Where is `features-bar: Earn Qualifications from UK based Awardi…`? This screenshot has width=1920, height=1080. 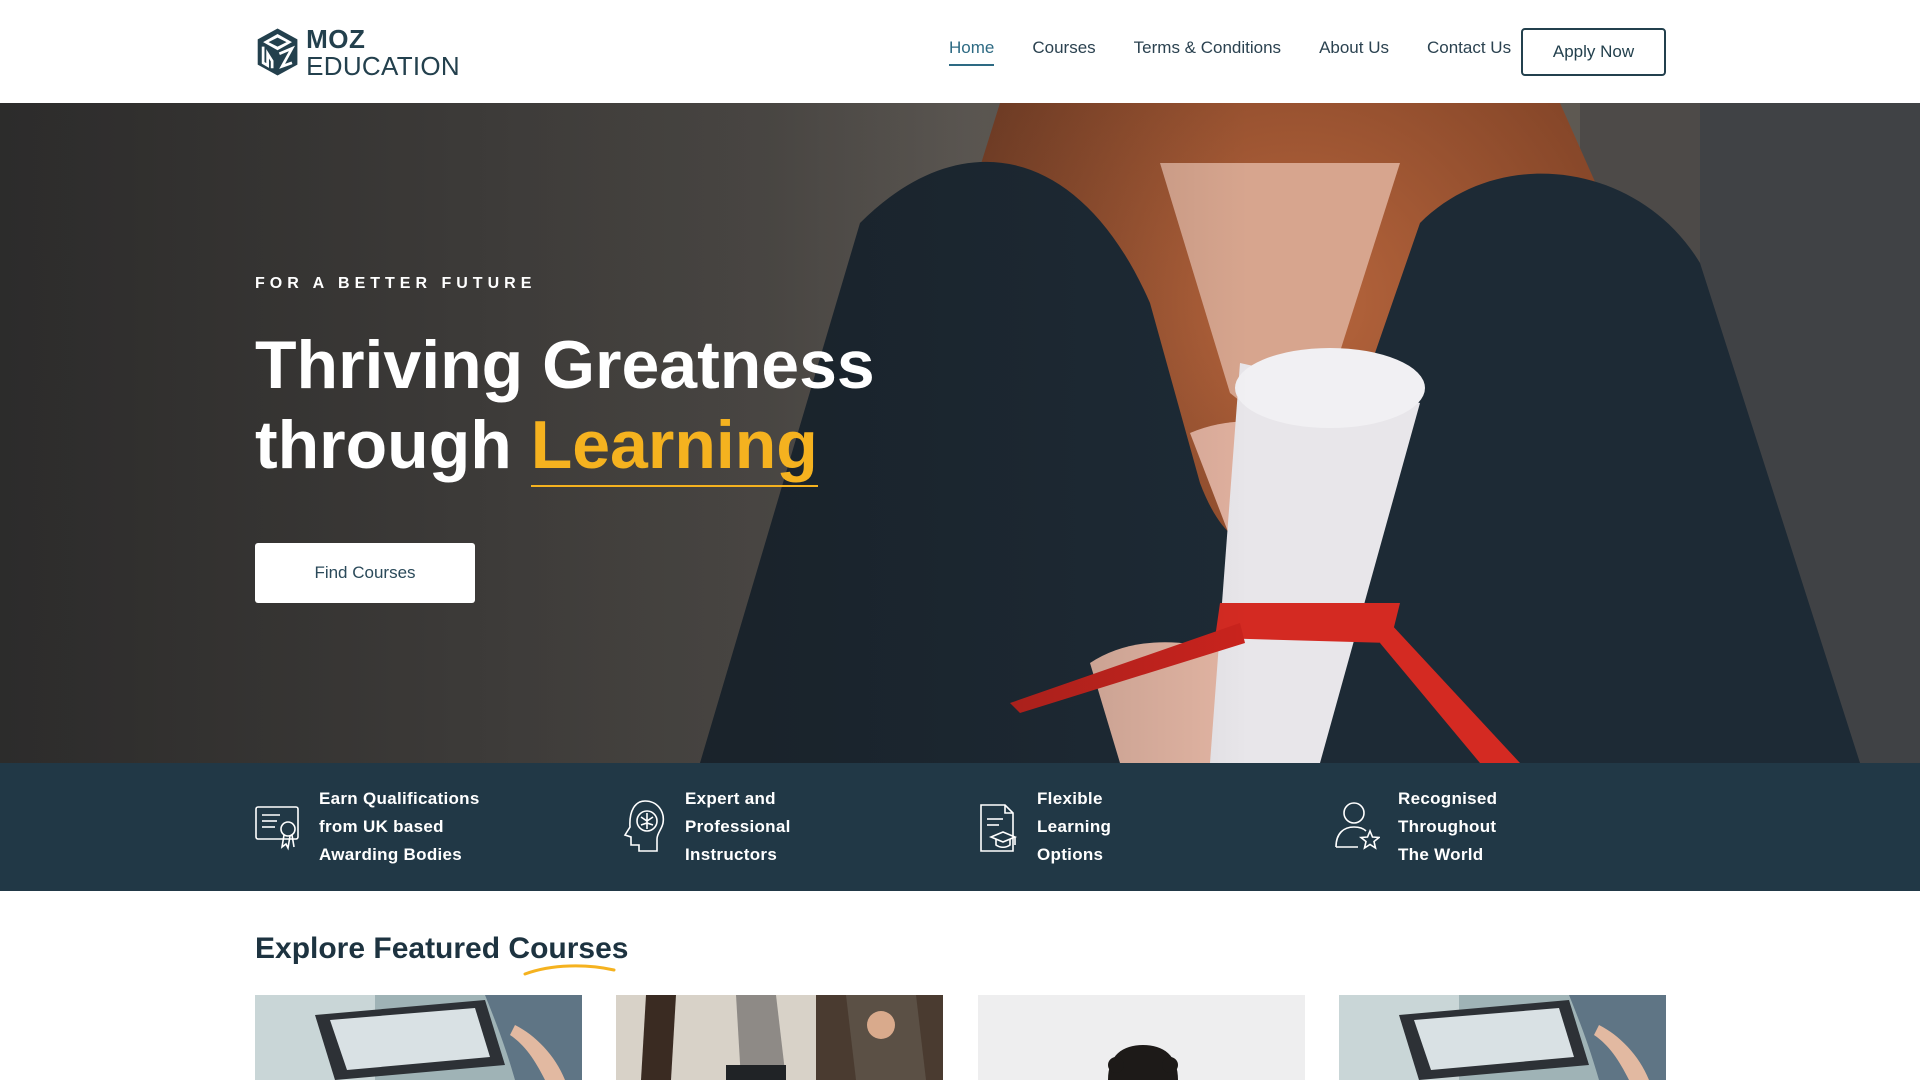 features-bar: Earn Qualifications from UK based Awardi… is located at coordinates (960, 827).